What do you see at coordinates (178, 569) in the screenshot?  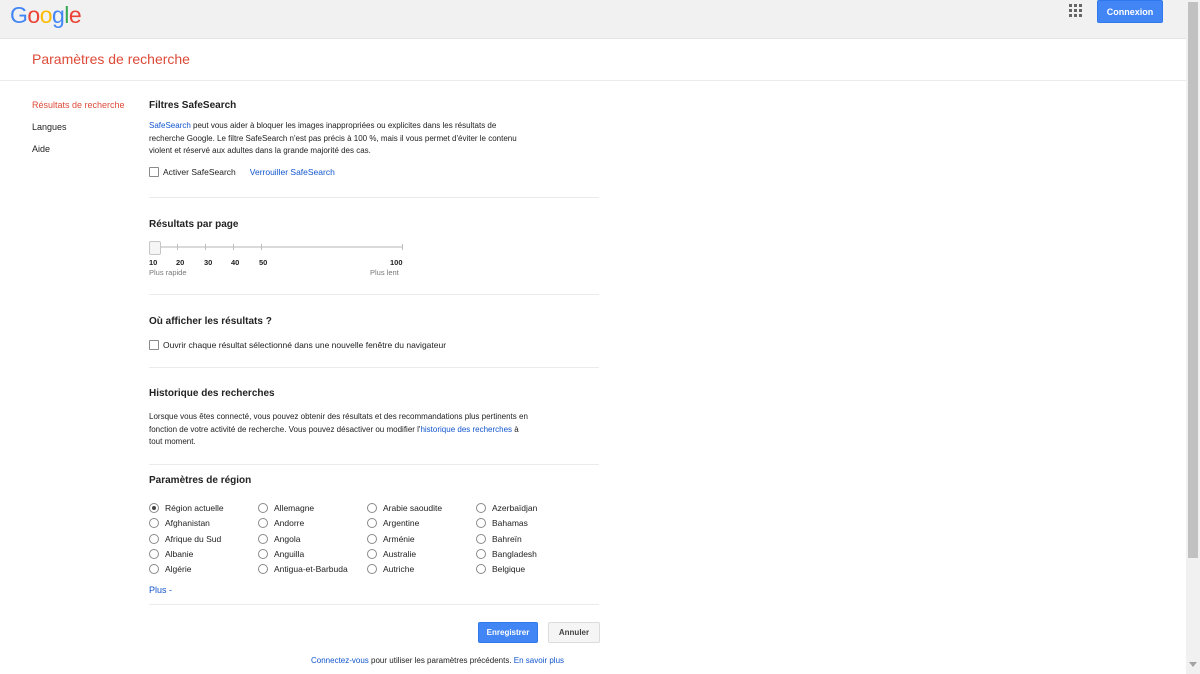 I see `region-label: Algérie` at bounding box center [178, 569].